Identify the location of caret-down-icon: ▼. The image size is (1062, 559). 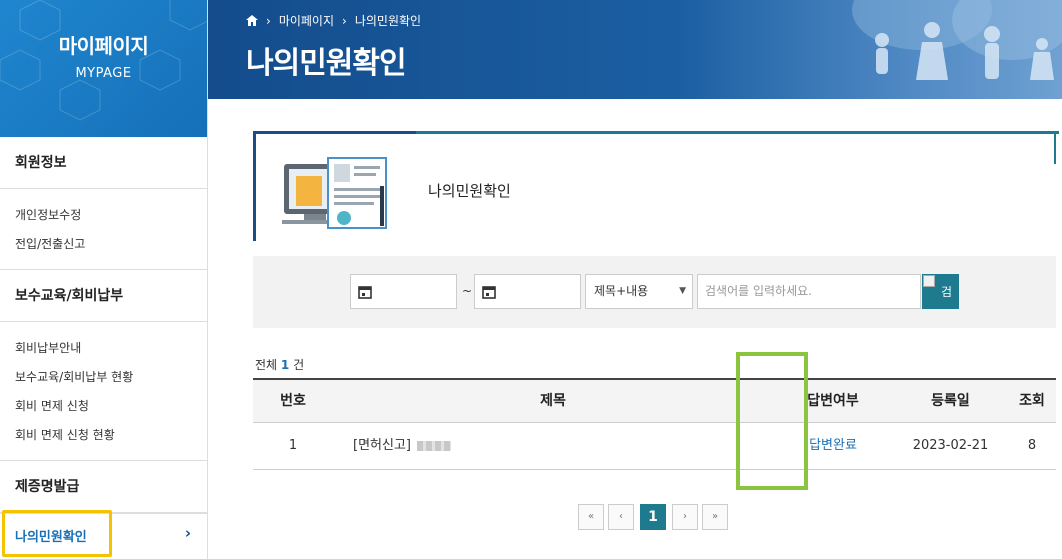
(682, 291).